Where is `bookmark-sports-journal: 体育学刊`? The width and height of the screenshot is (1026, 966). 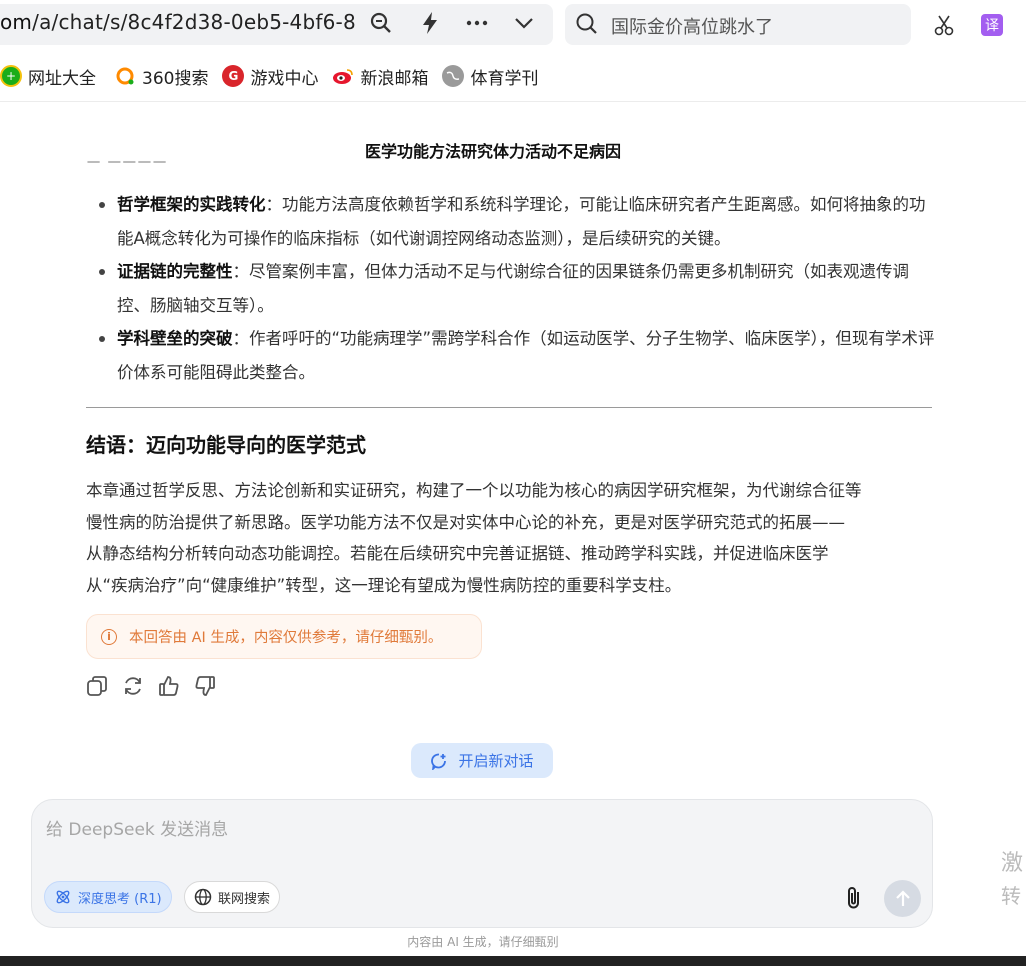 bookmark-sports-journal: 体育学刊 is located at coordinates (490, 76).